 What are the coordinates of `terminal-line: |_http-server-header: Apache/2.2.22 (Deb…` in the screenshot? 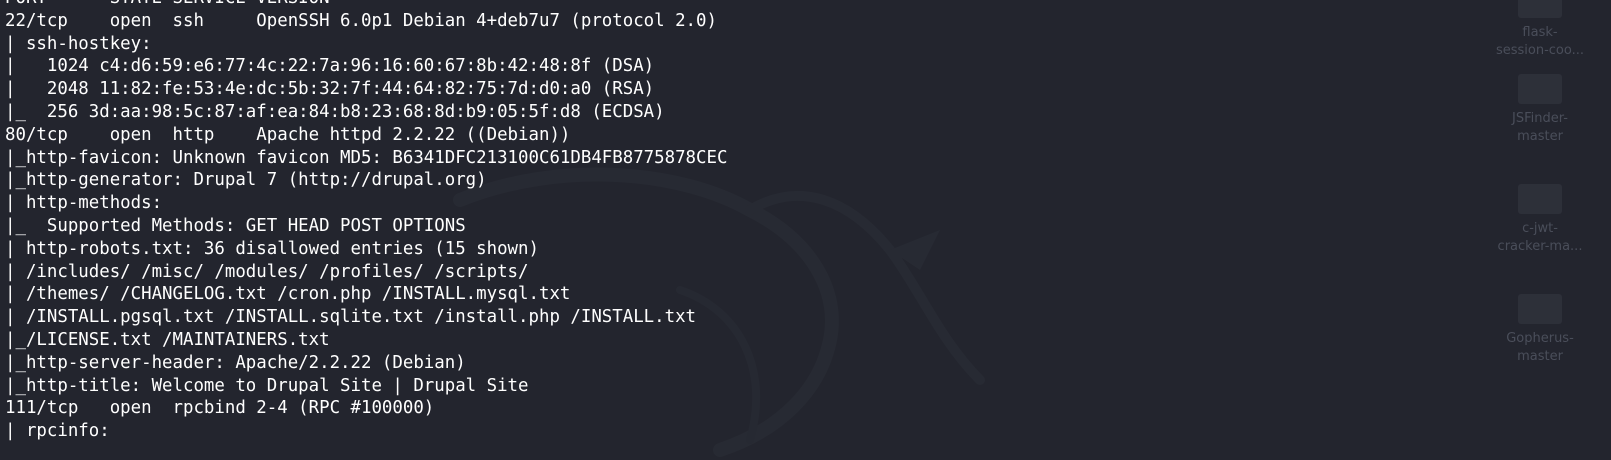 It's located at (235, 362).